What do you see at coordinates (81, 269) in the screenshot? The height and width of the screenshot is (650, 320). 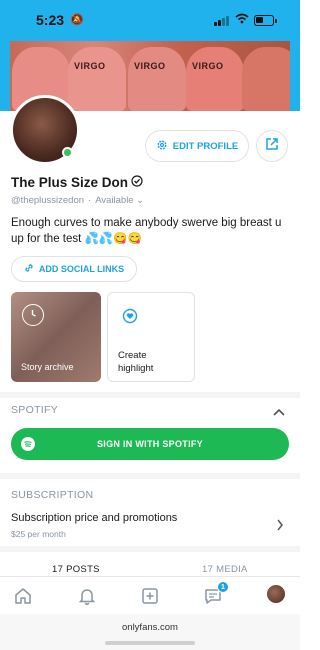 I see `add-social-links-label: ADD SOCIAL LINKS` at bounding box center [81, 269].